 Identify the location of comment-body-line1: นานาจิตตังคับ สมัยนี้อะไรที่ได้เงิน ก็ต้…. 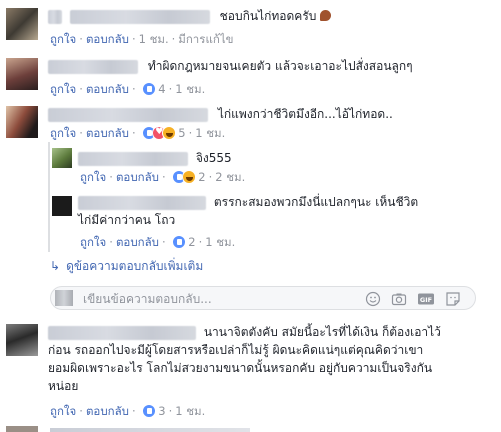
(322, 332).